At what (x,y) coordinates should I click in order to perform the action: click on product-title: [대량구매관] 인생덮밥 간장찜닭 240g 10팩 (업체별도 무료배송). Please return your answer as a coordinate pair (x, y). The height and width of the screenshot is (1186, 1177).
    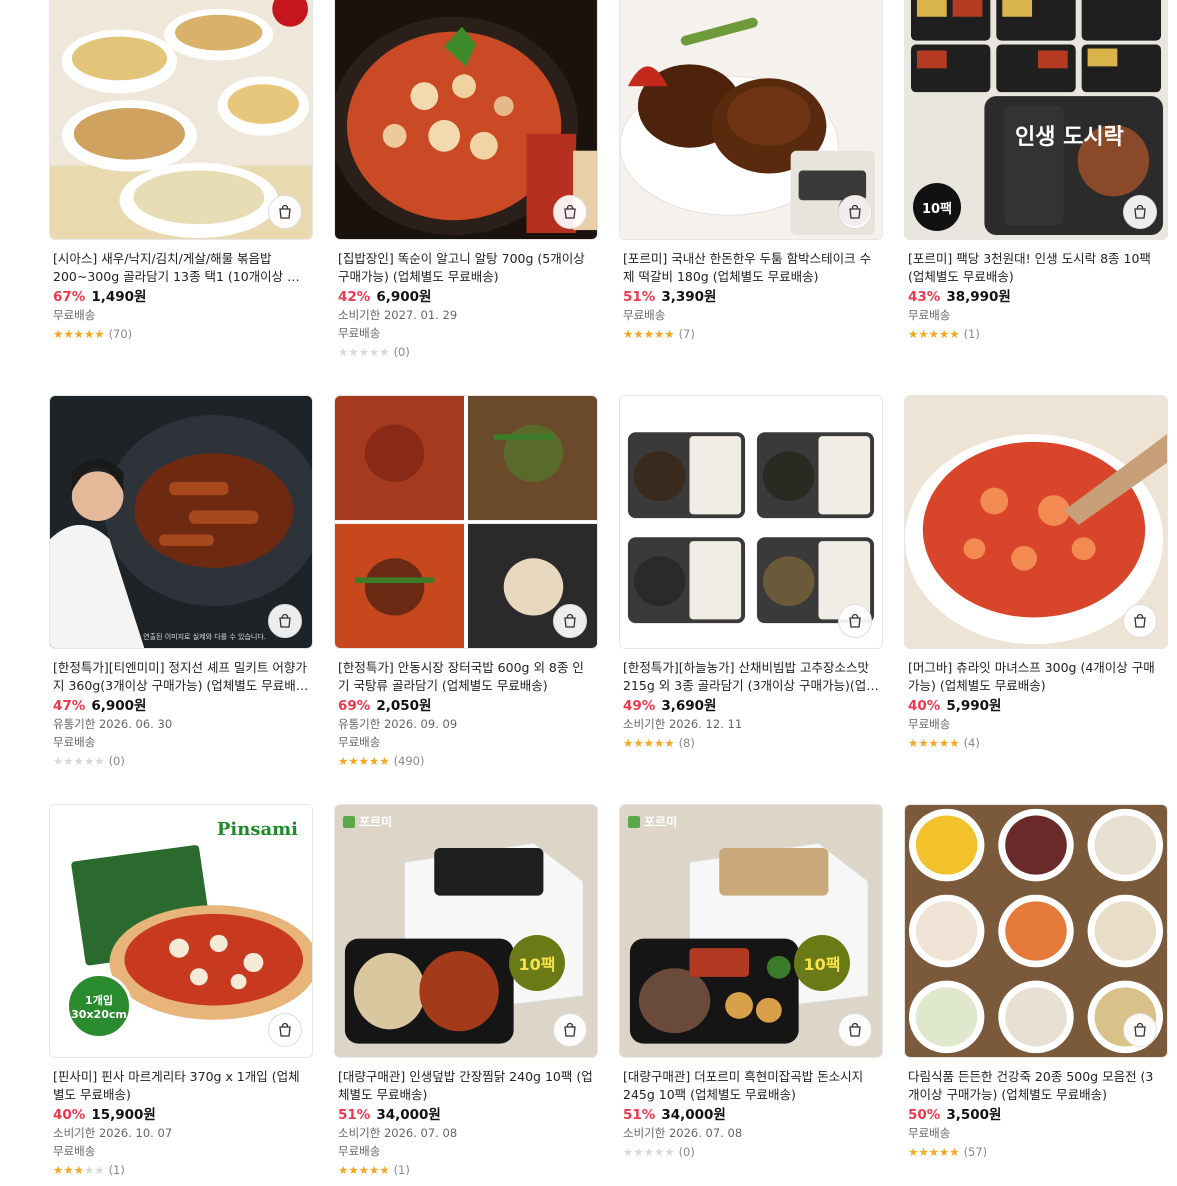
    Looking at the image, I should click on (466, 1086).